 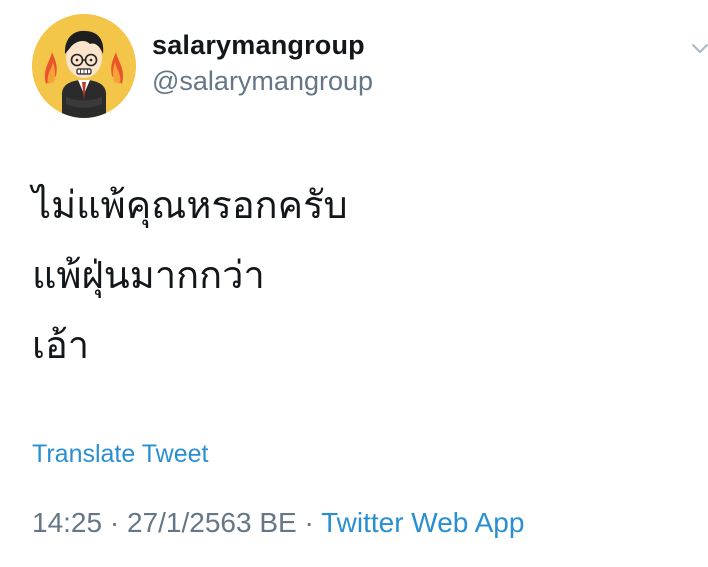 I want to click on salaryman-avatar-icon, so click(x=84, y=66).